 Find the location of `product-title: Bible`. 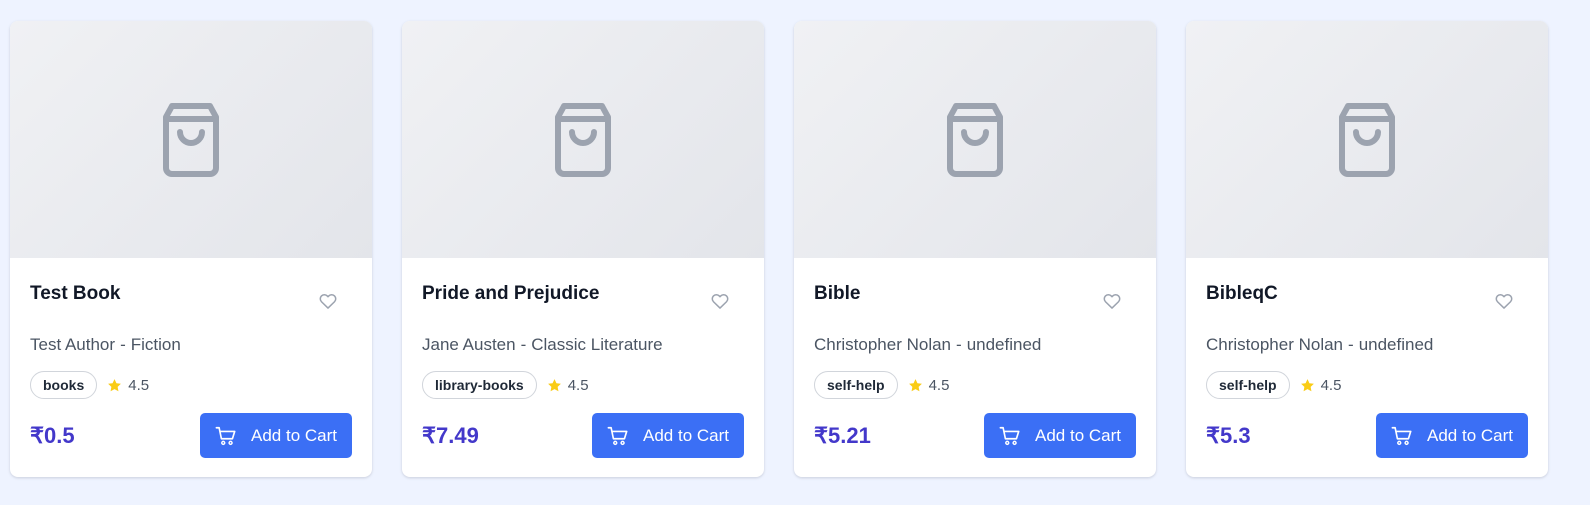

product-title: Bible is located at coordinates (837, 294).